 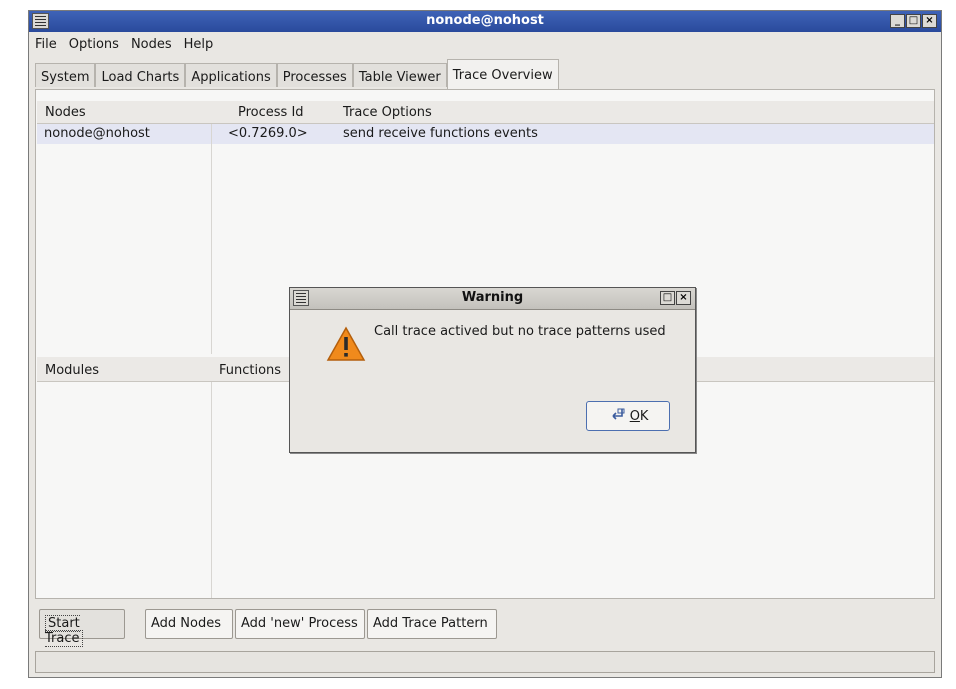 I want to click on row-trace-options: send receive functions events, so click(x=440, y=133).